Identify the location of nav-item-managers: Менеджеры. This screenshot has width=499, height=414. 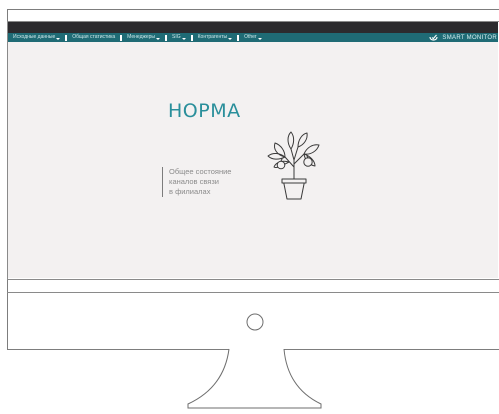
(144, 37).